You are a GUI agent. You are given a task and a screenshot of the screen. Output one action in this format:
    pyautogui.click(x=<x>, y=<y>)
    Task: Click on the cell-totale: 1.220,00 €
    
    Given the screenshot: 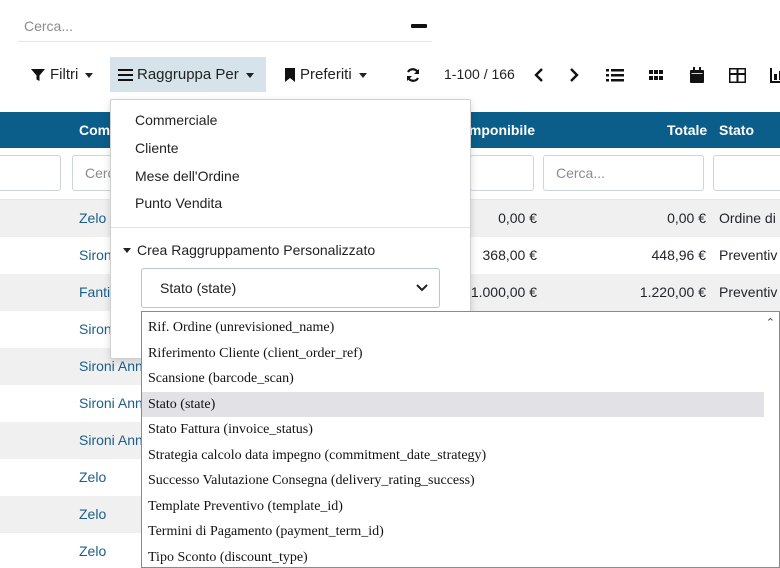 What is the action you would take?
    pyautogui.click(x=672, y=292)
    